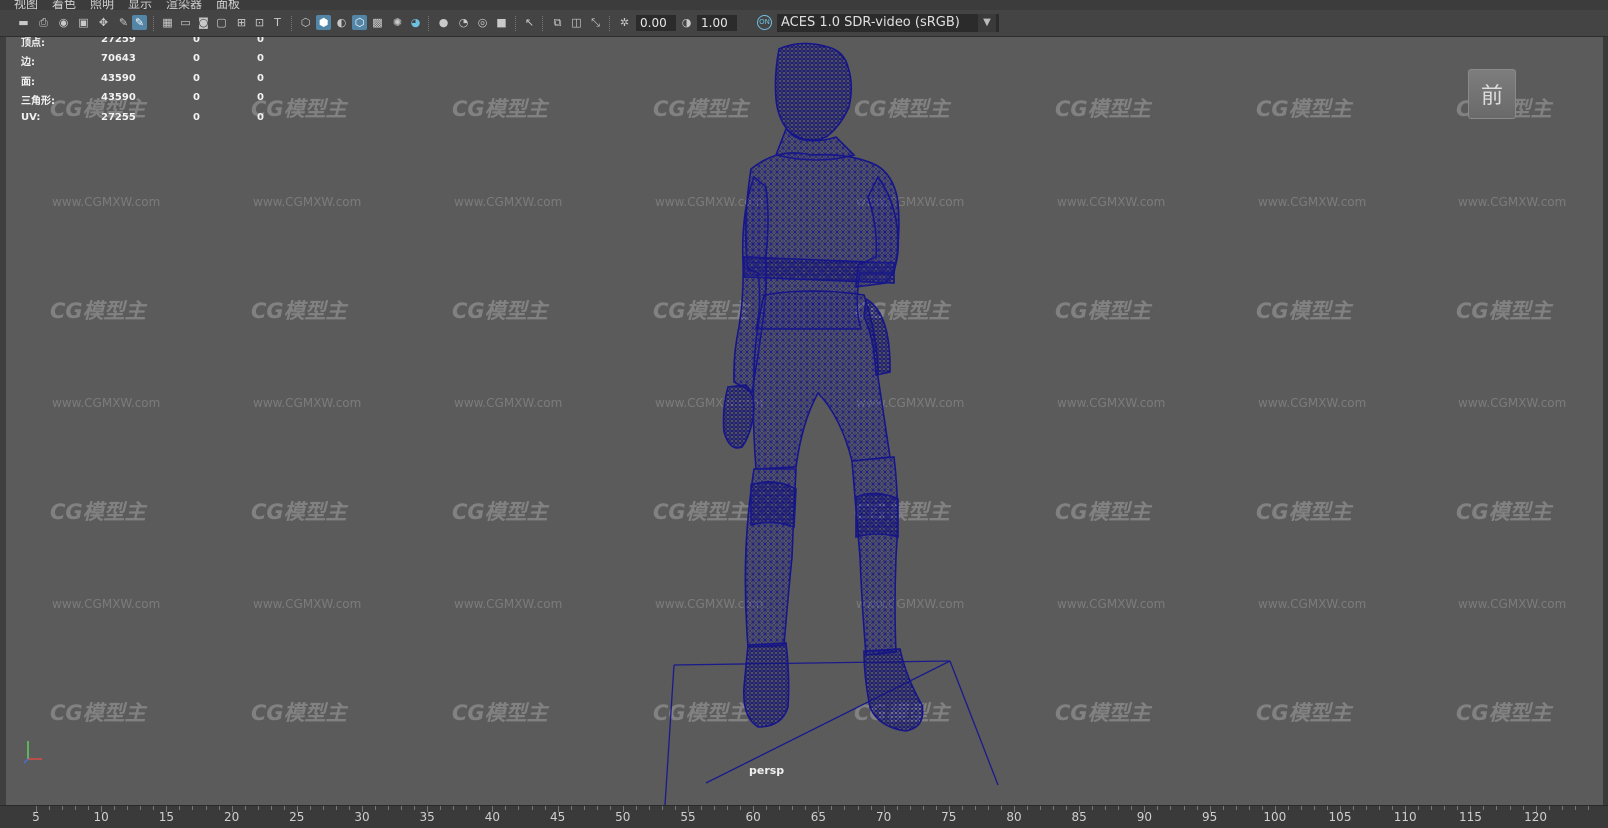  What do you see at coordinates (717, 23) in the screenshot?
I see `gamma-field: 1.00` at bounding box center [717, 23].